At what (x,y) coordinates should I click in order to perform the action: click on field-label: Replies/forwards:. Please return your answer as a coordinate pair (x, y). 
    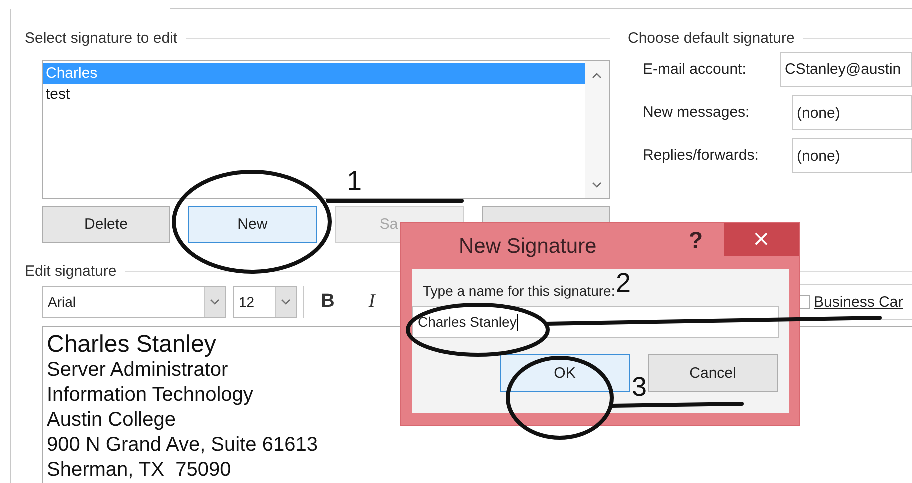
    Looking at the image, I should click on (701, 155).